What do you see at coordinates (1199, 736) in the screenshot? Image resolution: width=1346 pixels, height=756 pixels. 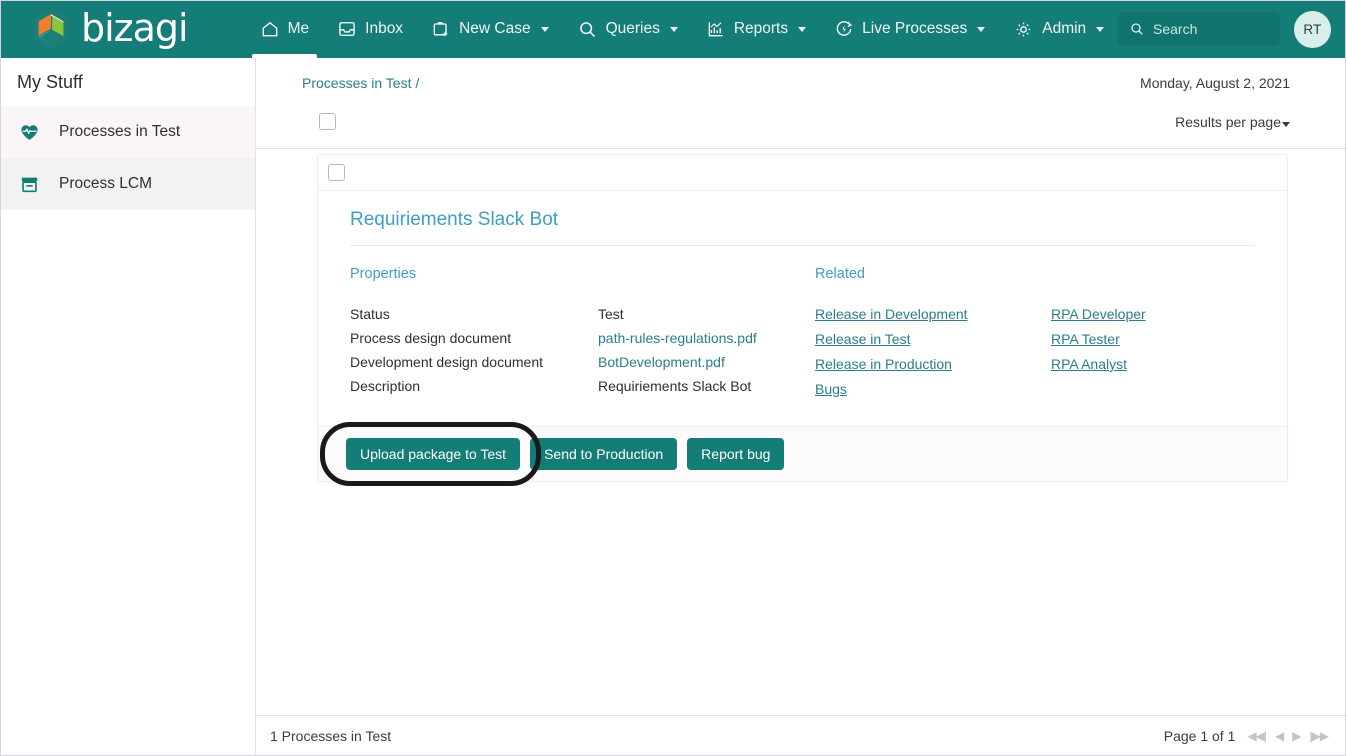 I see `page-indicator: Page 1 of 1` at bounding box center [1199, 736].